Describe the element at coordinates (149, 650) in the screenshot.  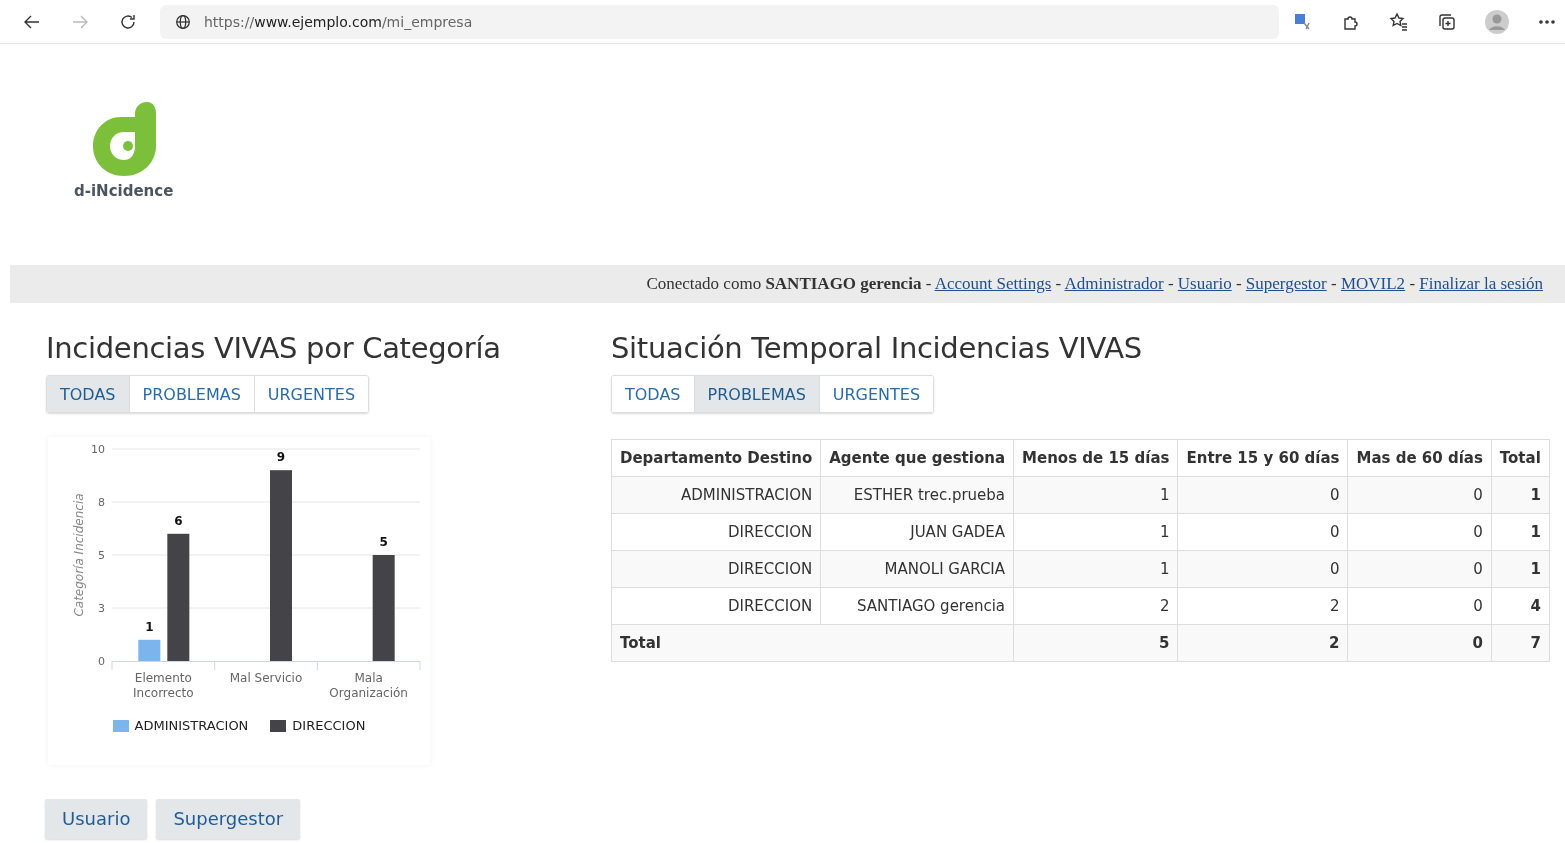
I see `bar` at that location.